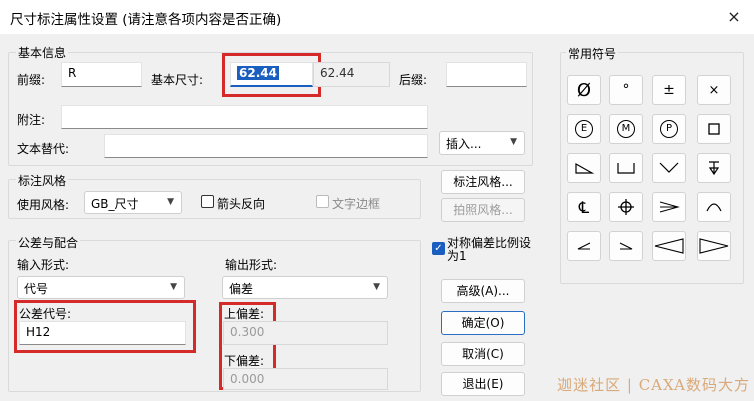 The height and width of the screenshot is (401, 754). I want to click on lower-dev-label: 下偏差:, so click(244, 361).